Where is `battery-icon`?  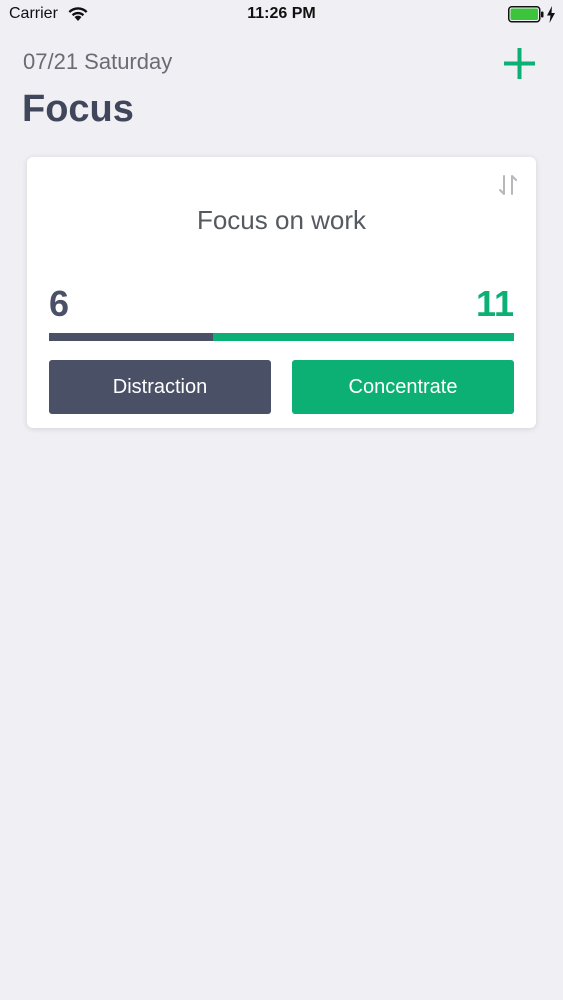
battery-icon is located at coordinates (526, 14).